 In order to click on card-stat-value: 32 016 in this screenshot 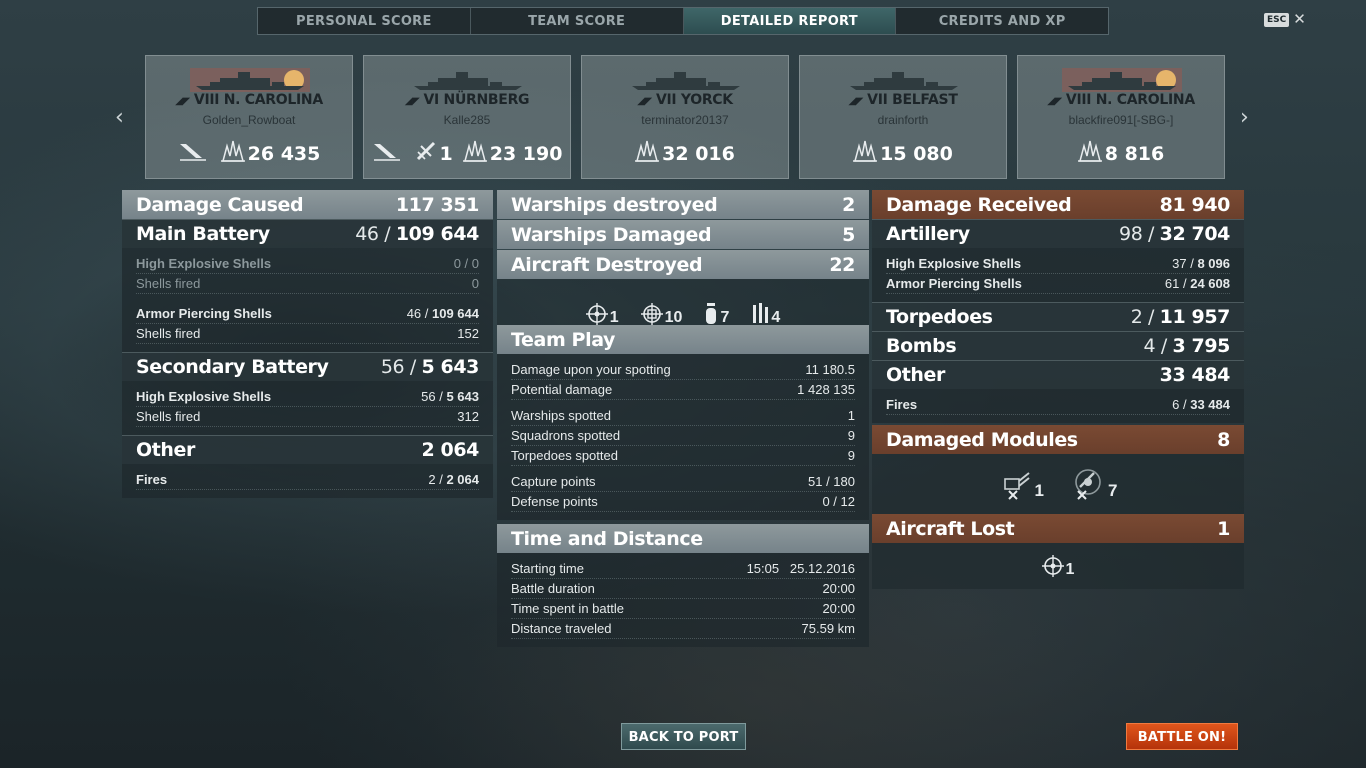, I will do `click(698, 153)`.